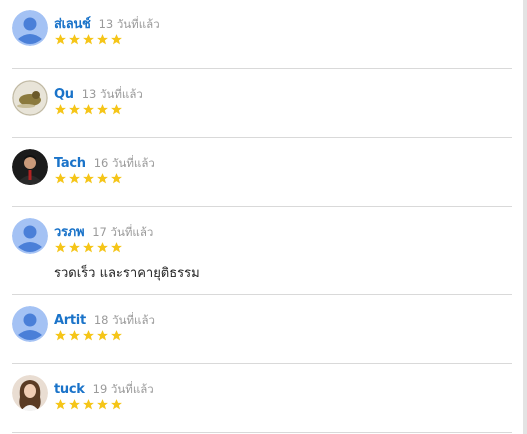  What do you see at coordinates (123, 389) in the screenshot?
I see `review-time: 19 วันที่แล้ว` at bounding box center [123, 389].